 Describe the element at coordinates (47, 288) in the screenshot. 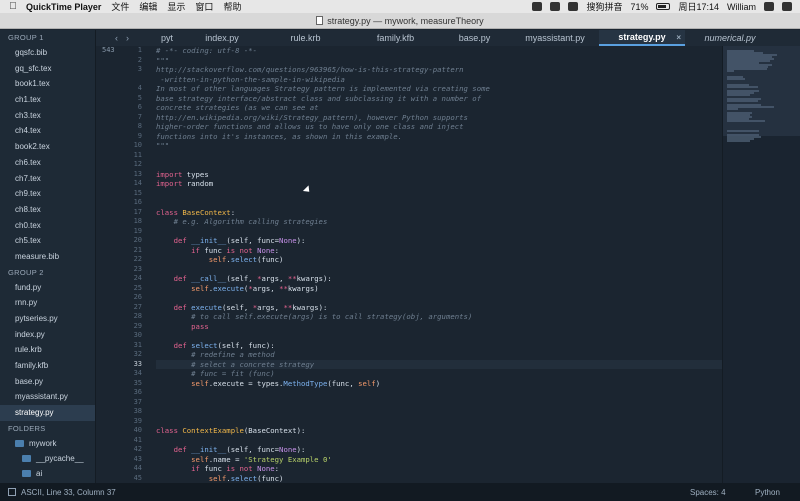

I see `sidebar-file: fund.py` at that location.